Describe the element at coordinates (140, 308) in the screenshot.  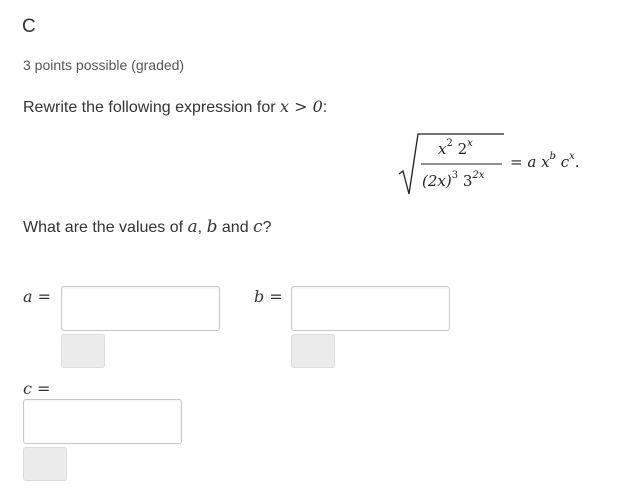
I see `a-input` at that location.